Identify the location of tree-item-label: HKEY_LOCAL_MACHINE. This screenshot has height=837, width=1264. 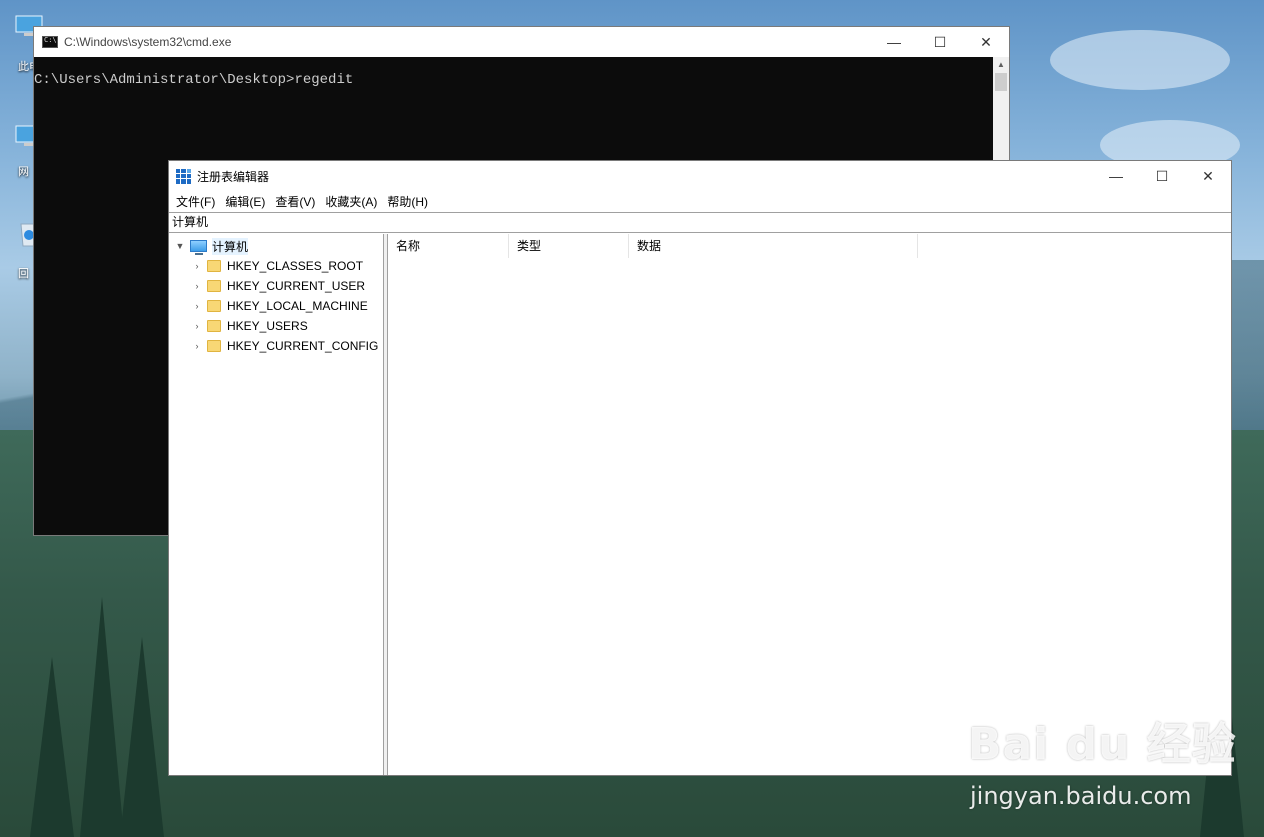
(297, 306).